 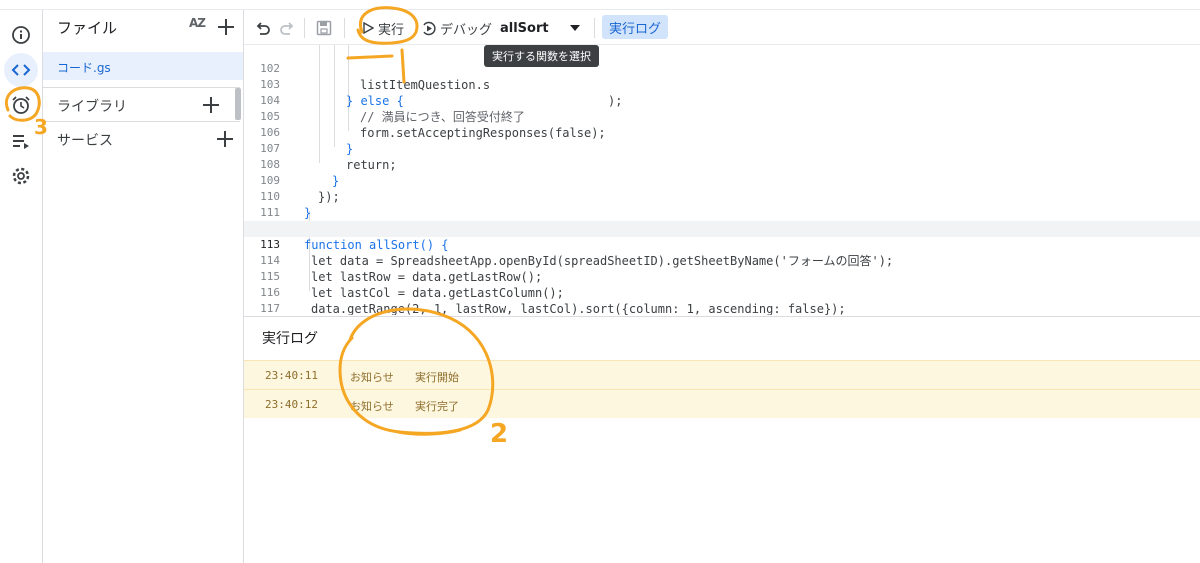 I want to click on undo-button, so click(x=263, y=28).